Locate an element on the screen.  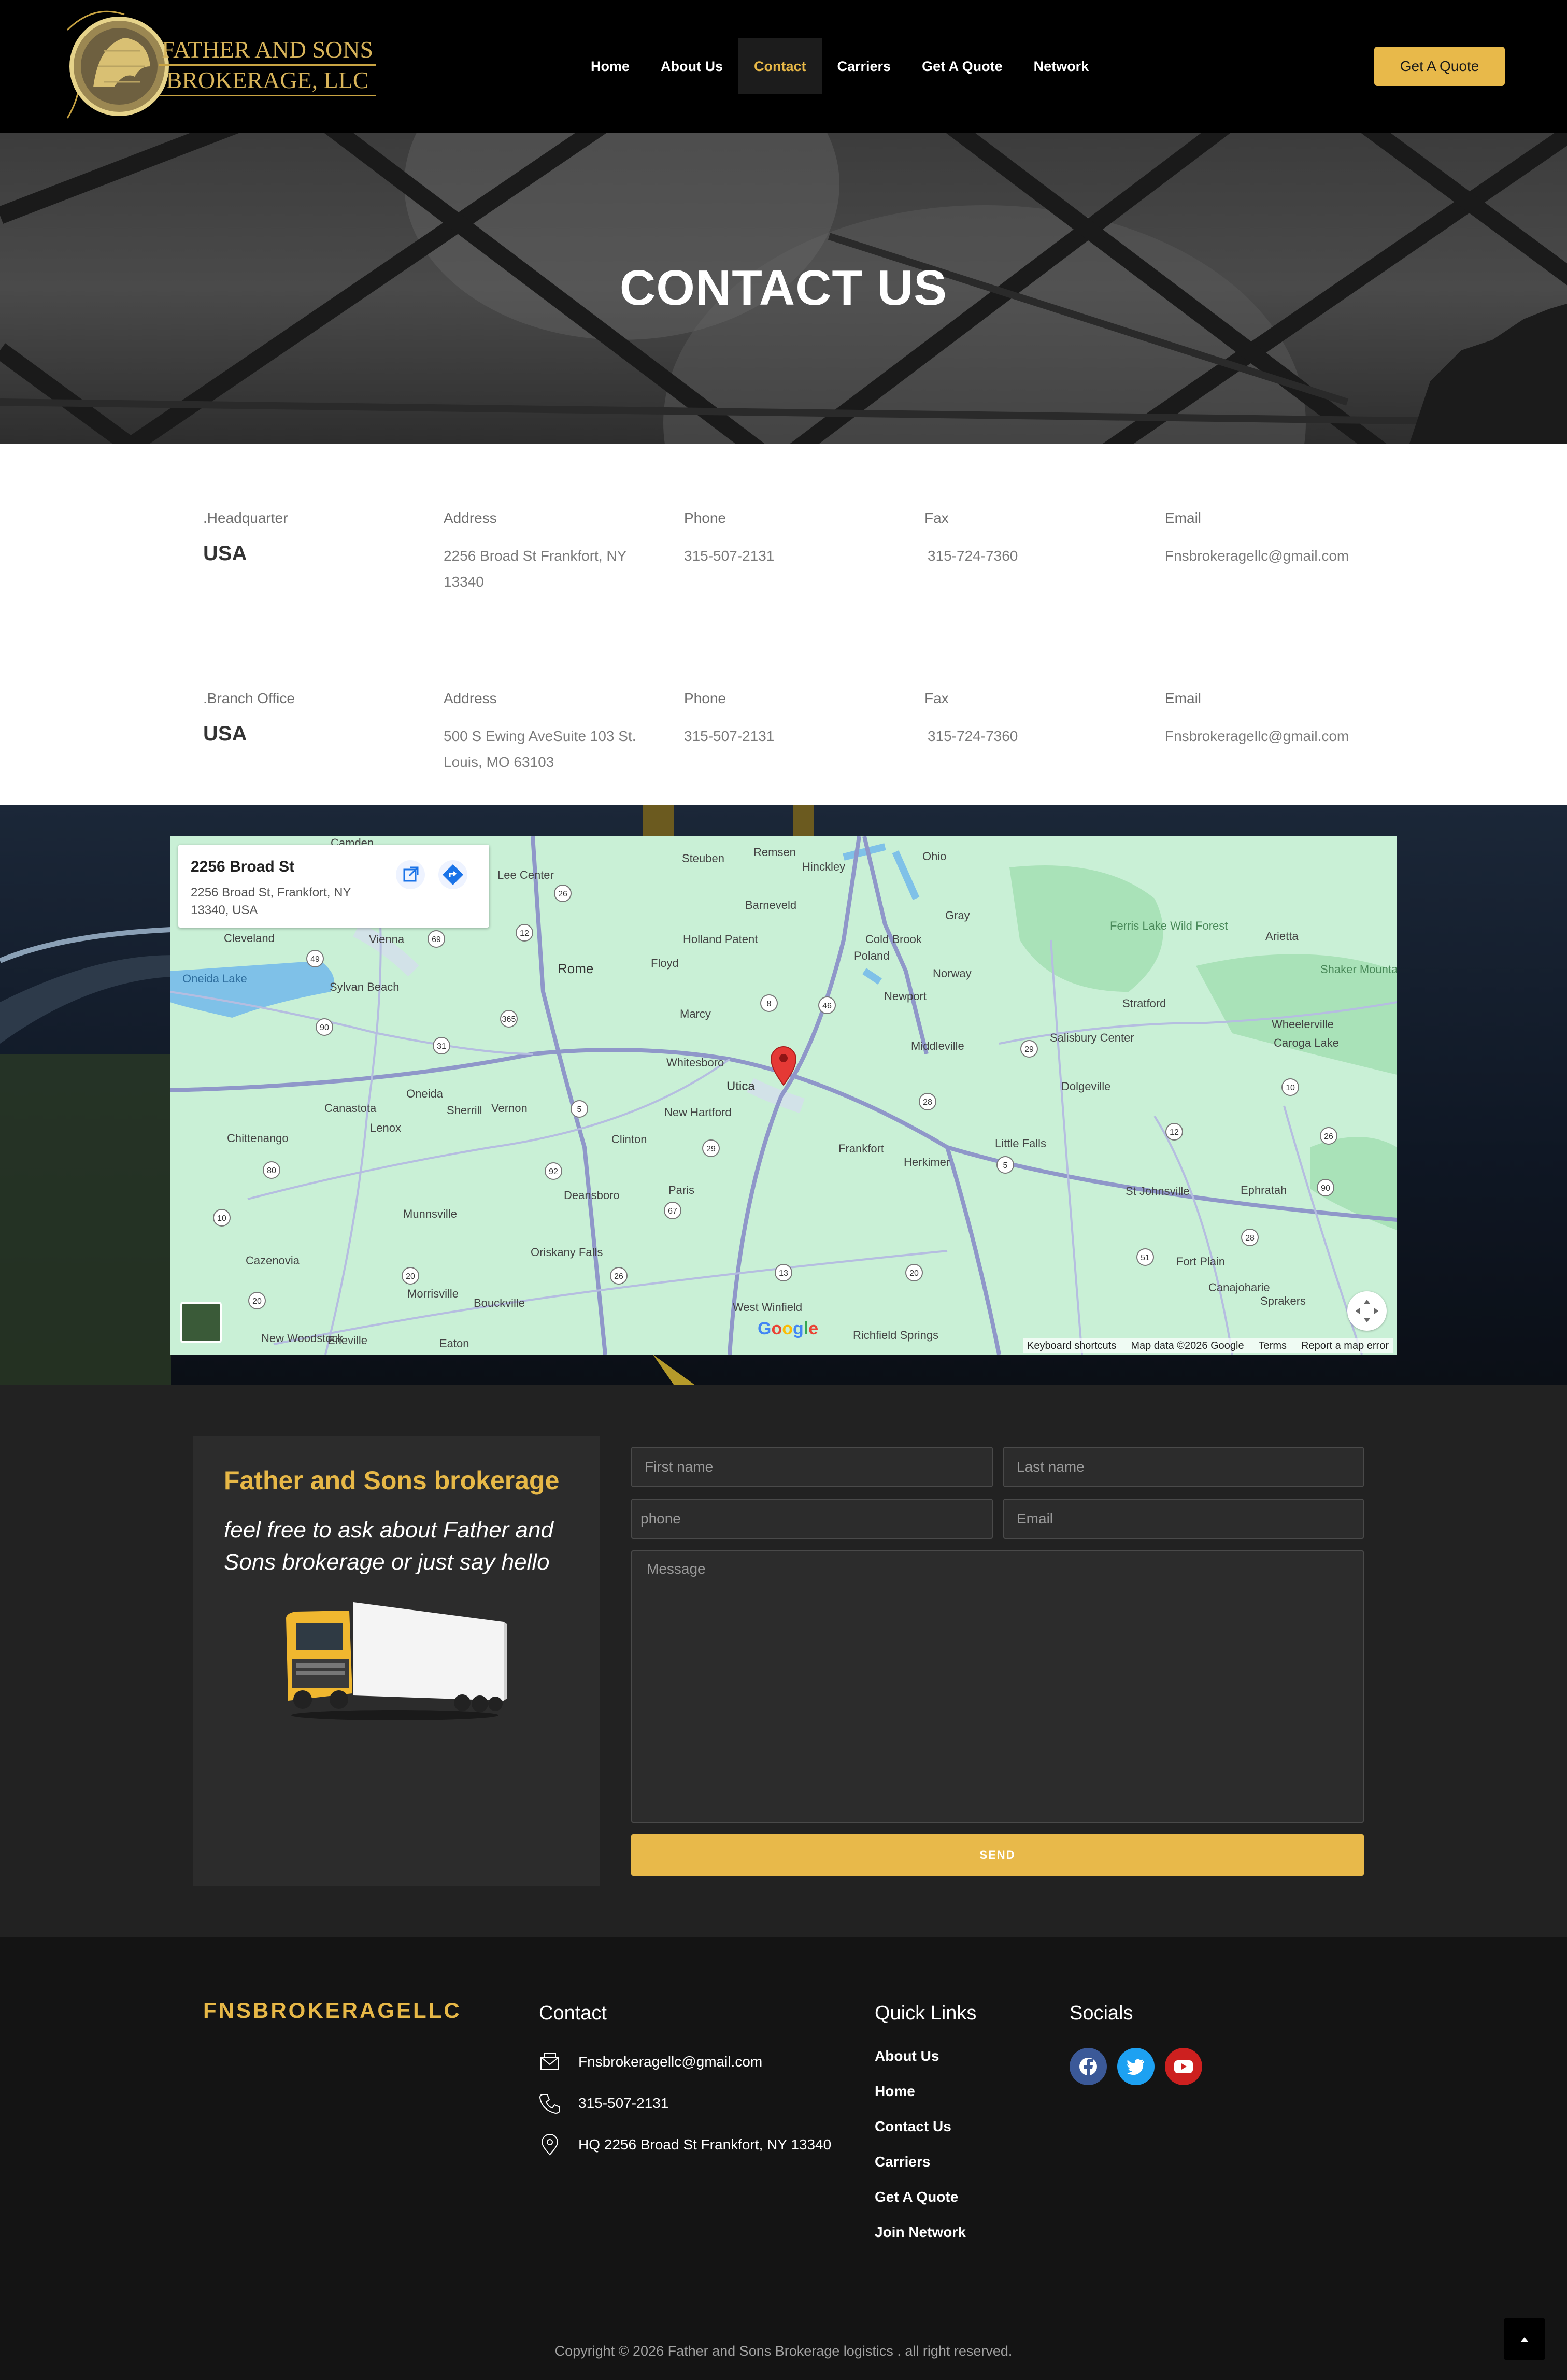
logo-text: FATHER AND SONS BROKERAGE, LLC is located at coordinates (267, 65).